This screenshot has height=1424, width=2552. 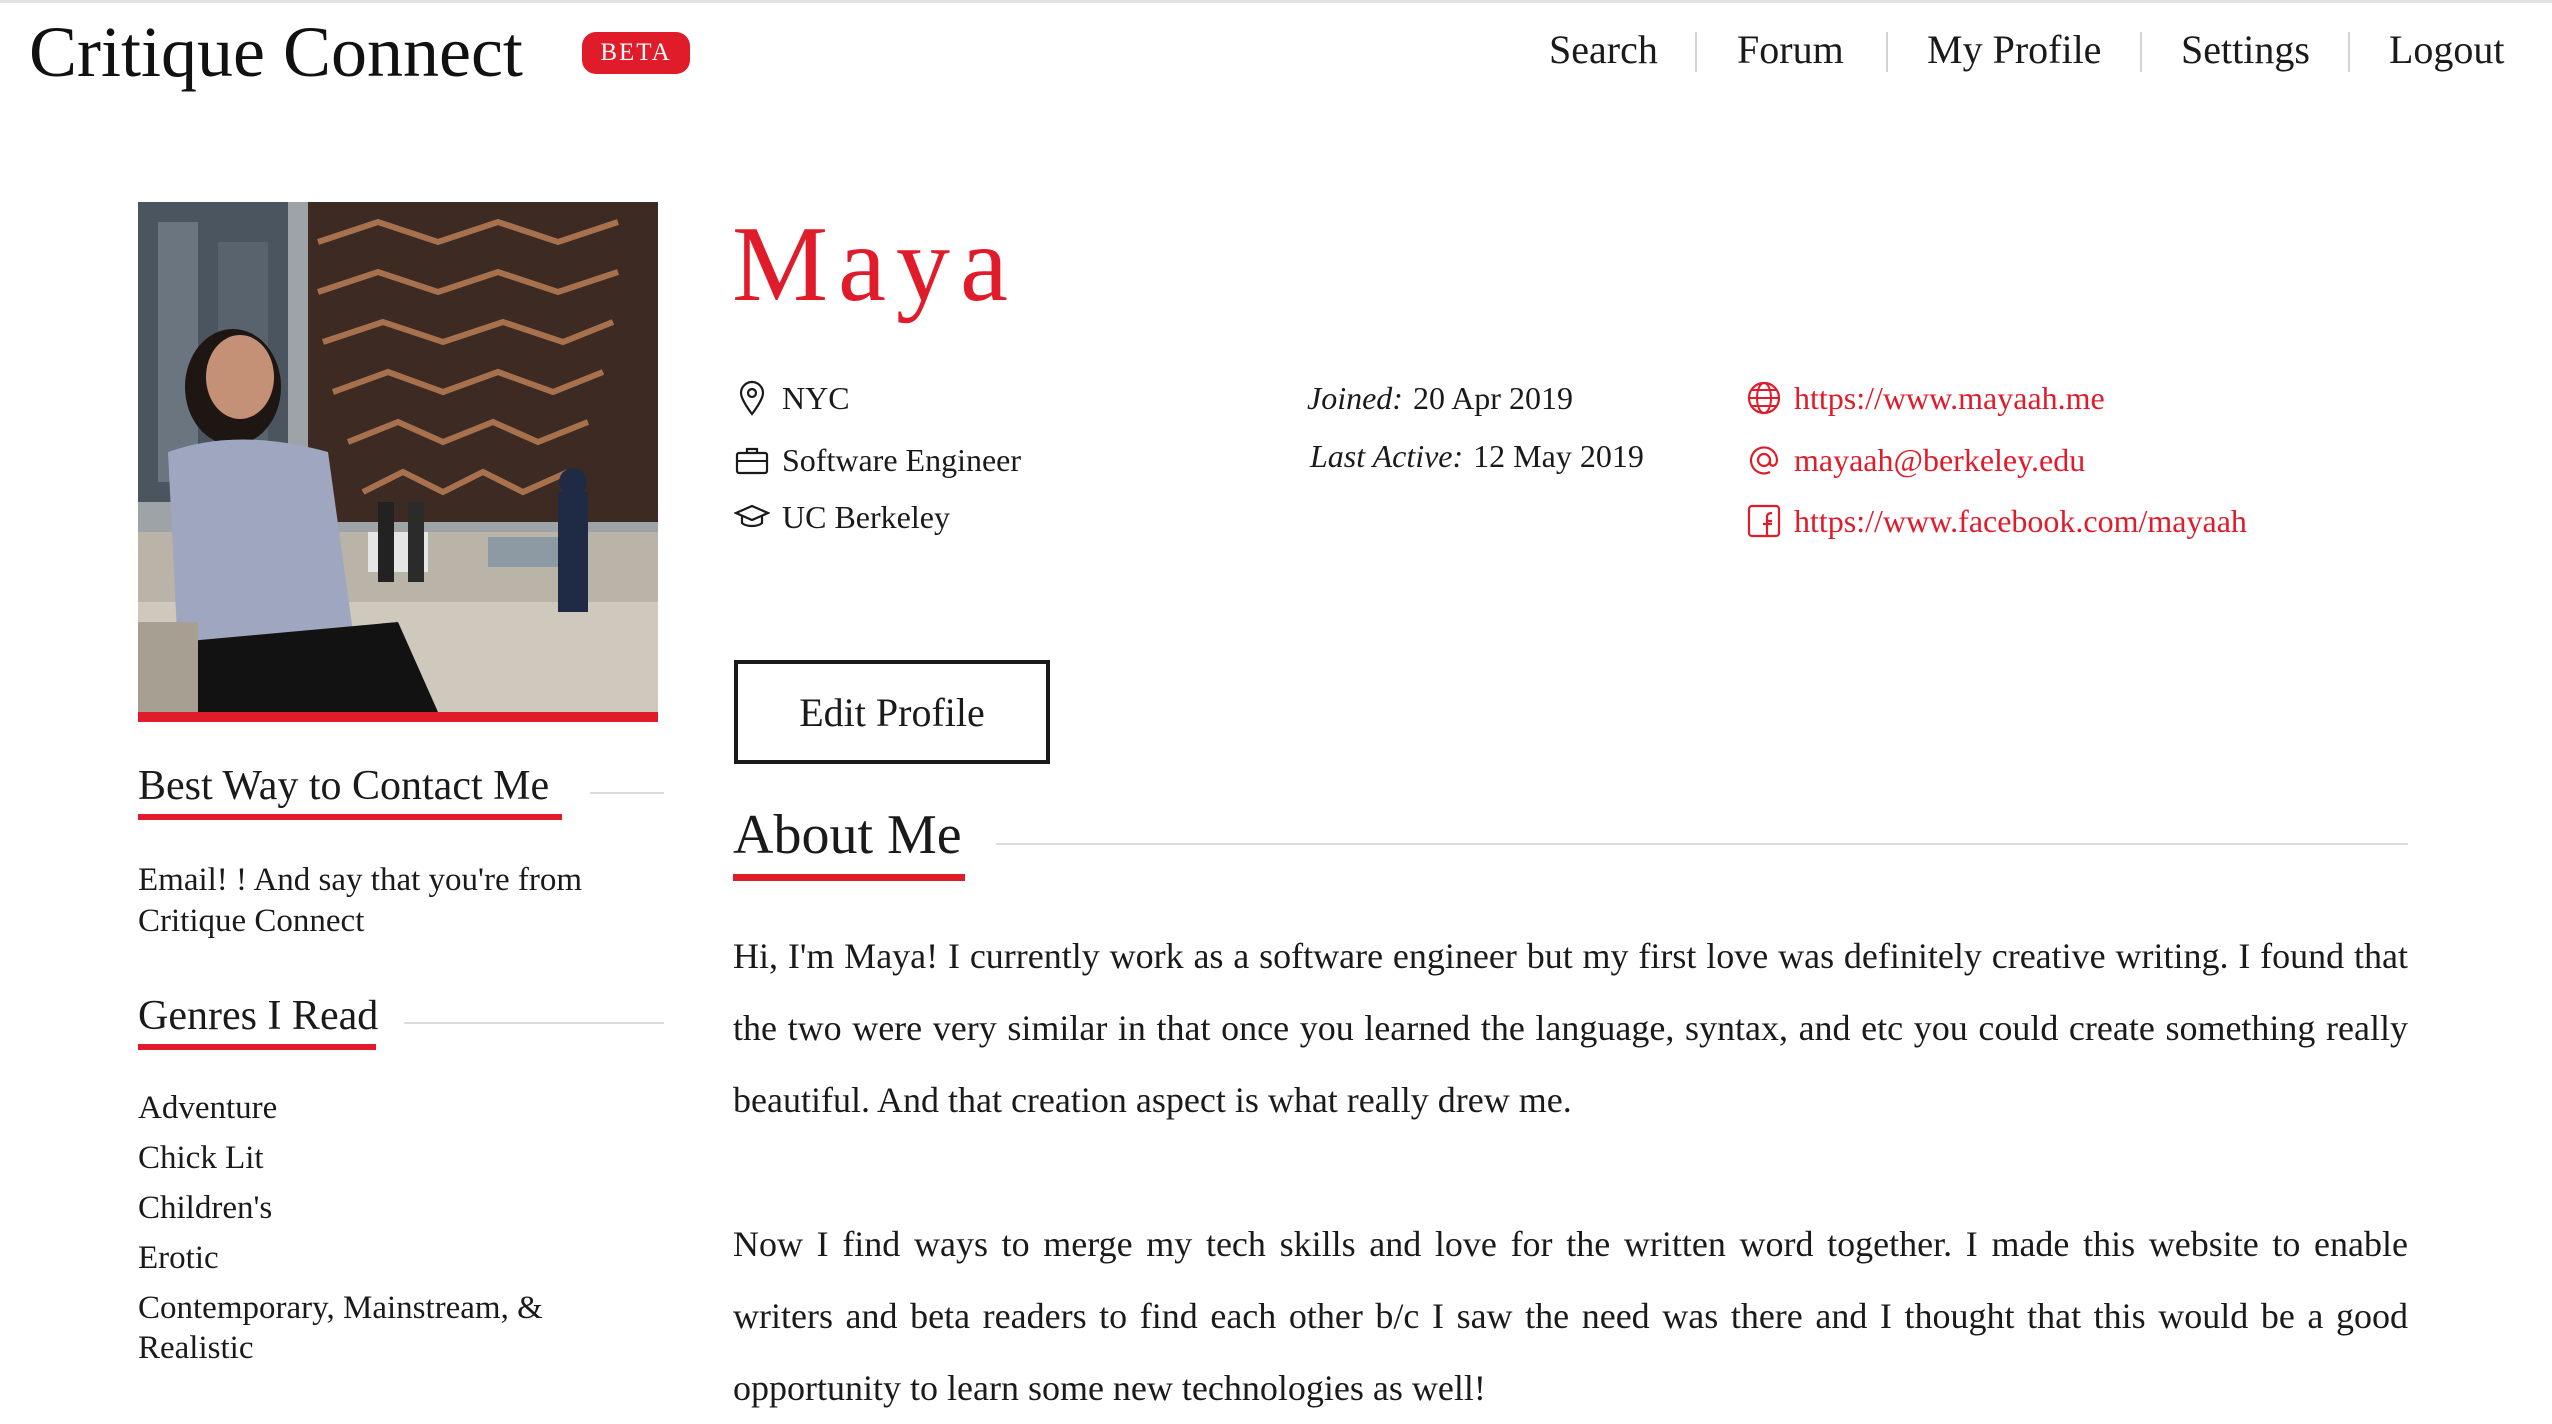 I want to click on last-active-row: Last Active: 12 May 2019, so click(x=1477, y=456).